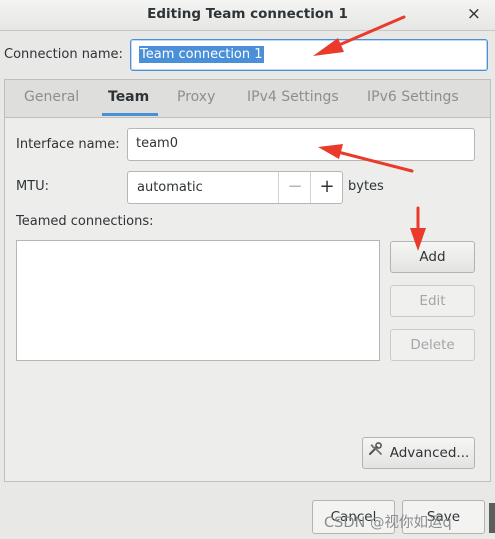 The image size is (495, 539). What do you see at coordinates (309, 55) in the screenshot?
I see `connection-name-input: Team connection 1` at bounding box center [309, 55].